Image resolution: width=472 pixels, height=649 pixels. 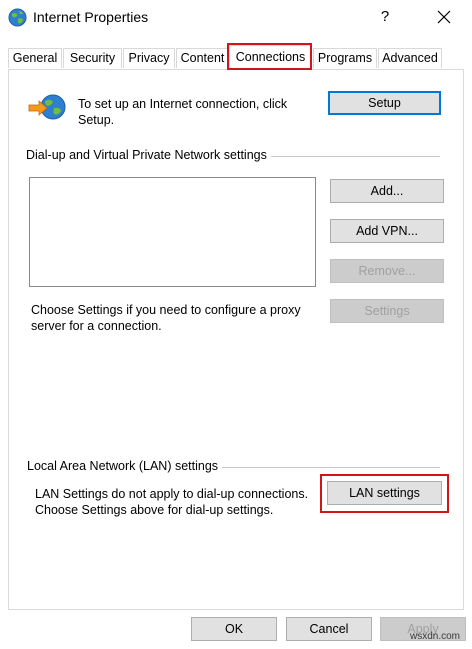 What do you see at coordinates (270, 57) in the screenshot?
I see `tab-connections: Connections` at bounding box center [270, 57].